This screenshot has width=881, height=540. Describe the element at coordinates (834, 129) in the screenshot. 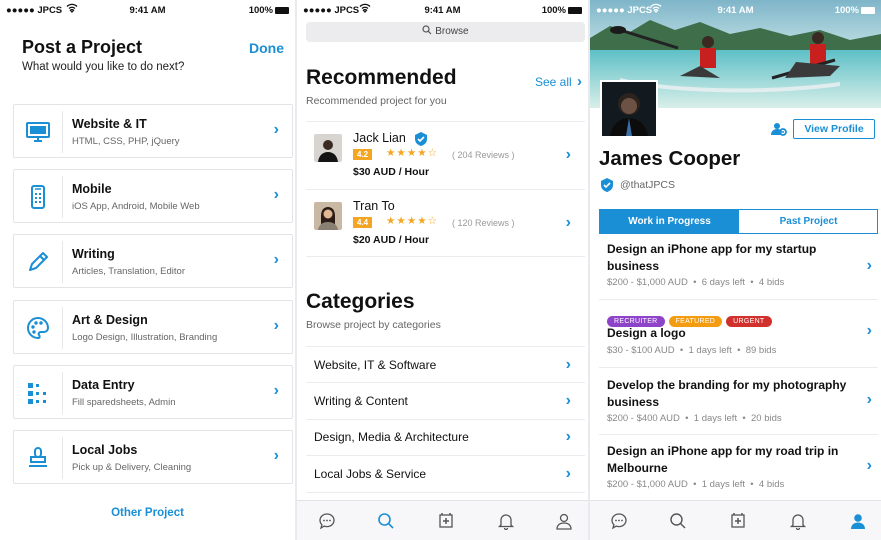

I see `view-profile-button: View Profile` at that location.